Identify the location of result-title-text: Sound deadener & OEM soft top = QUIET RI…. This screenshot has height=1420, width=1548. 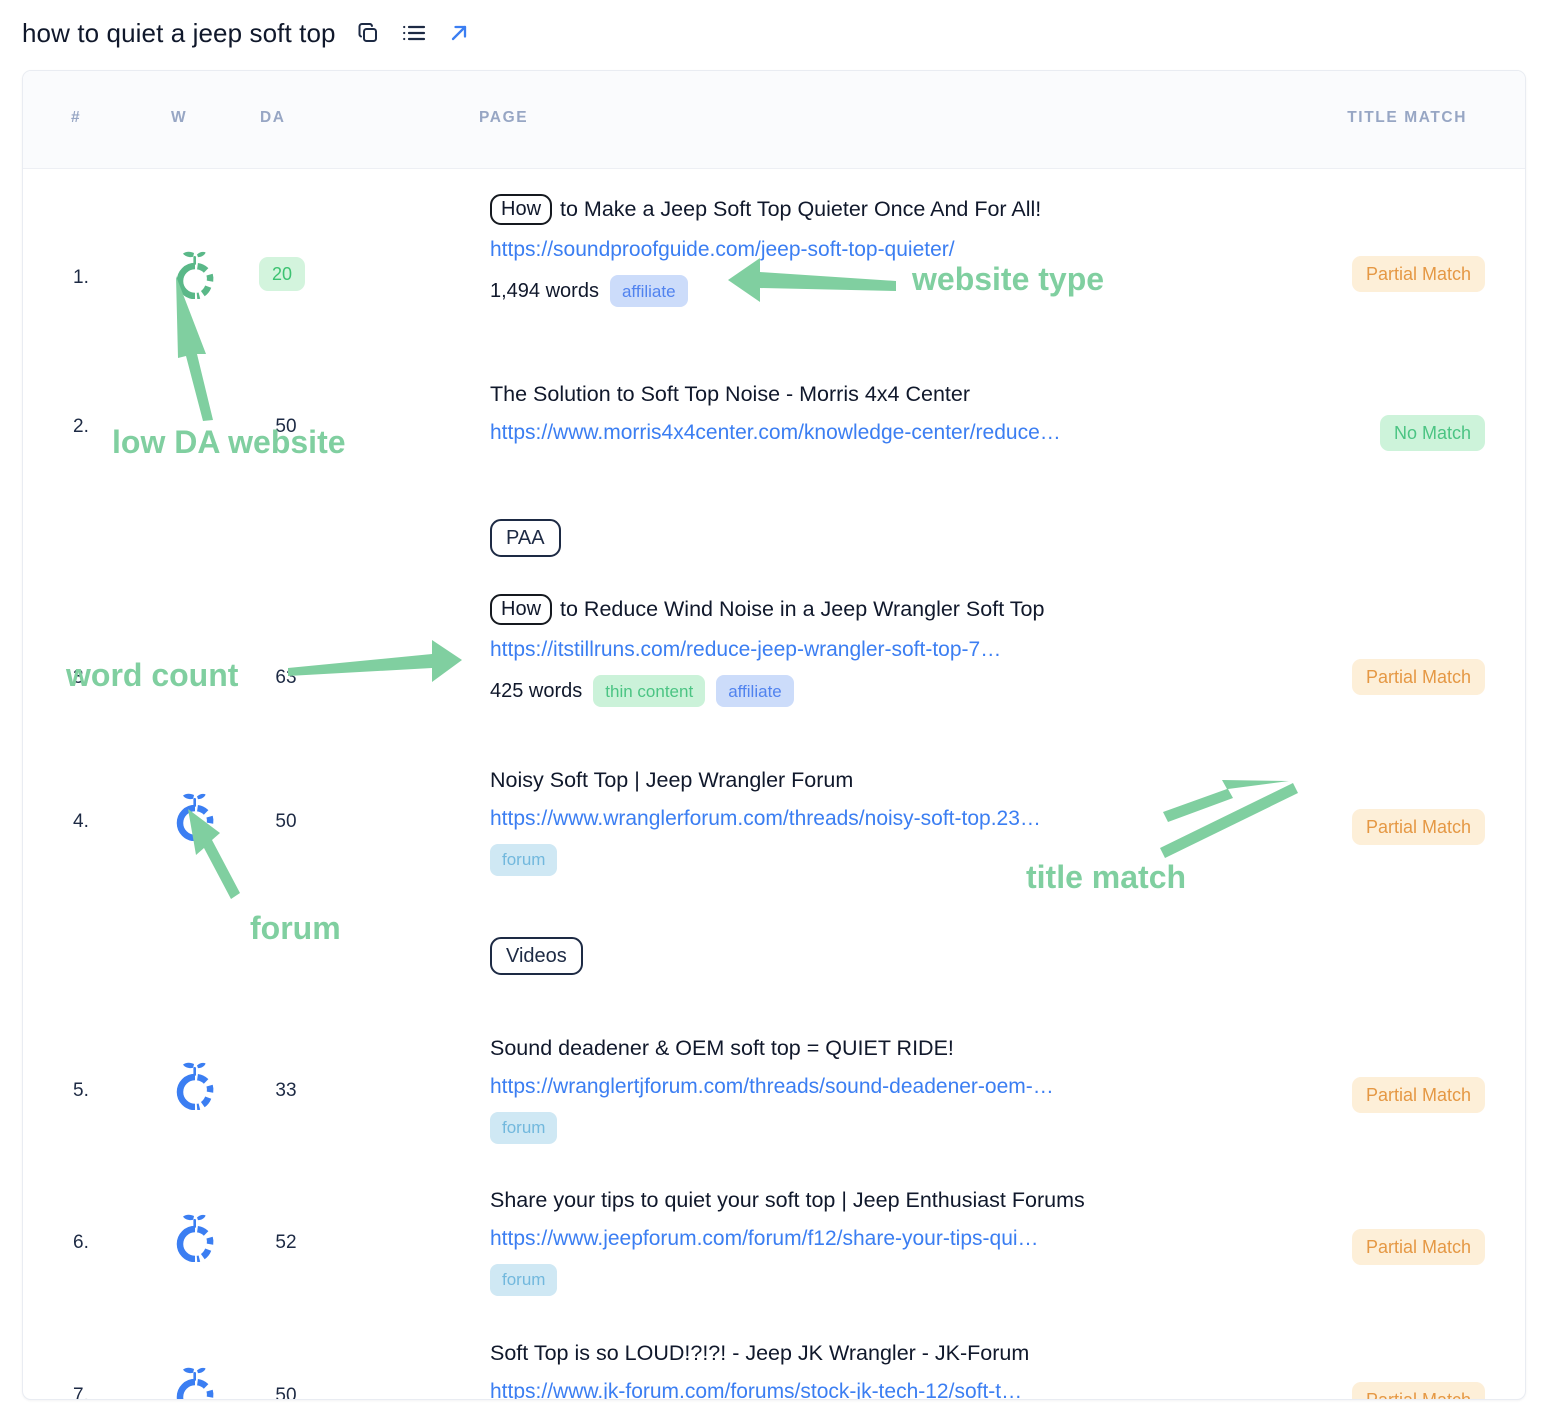
(722, 1048).